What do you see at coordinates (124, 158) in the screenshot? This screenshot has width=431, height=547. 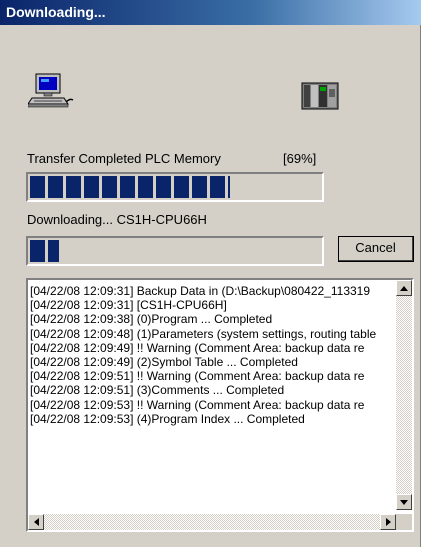 I see `transfer-status-label: Transfer Completed PLC Memory` at bounding box center [124, 158].